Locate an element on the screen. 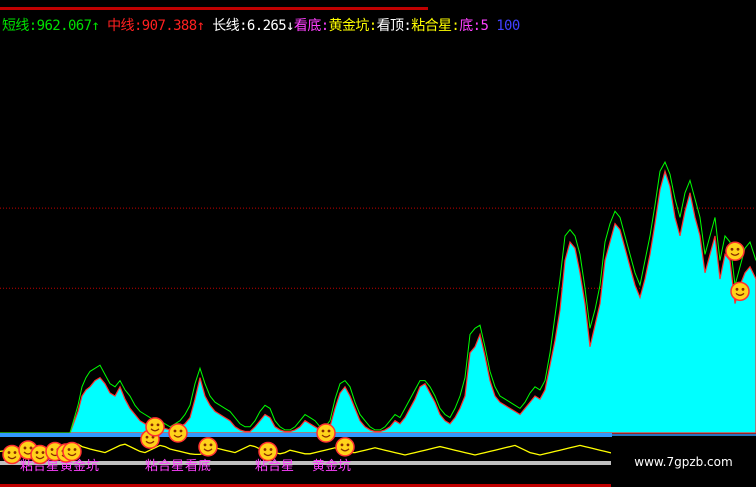 The image size is (756, 487). signal-label-4: 粘合星 is located at coordinates (274, 466).